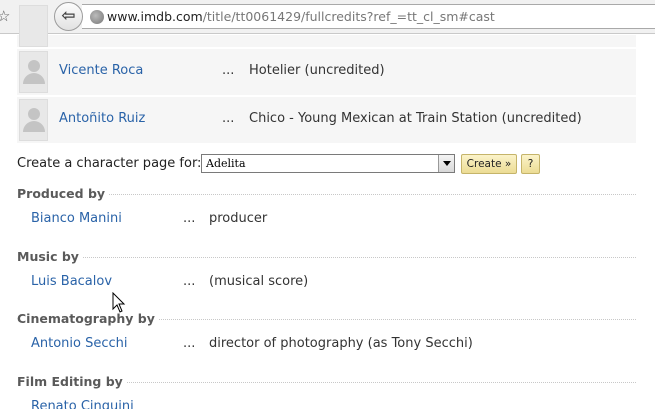 The width and height of the screenshot is (655, 409). I want to click on create-character-label: Create a character page for:, so click(109, 163).